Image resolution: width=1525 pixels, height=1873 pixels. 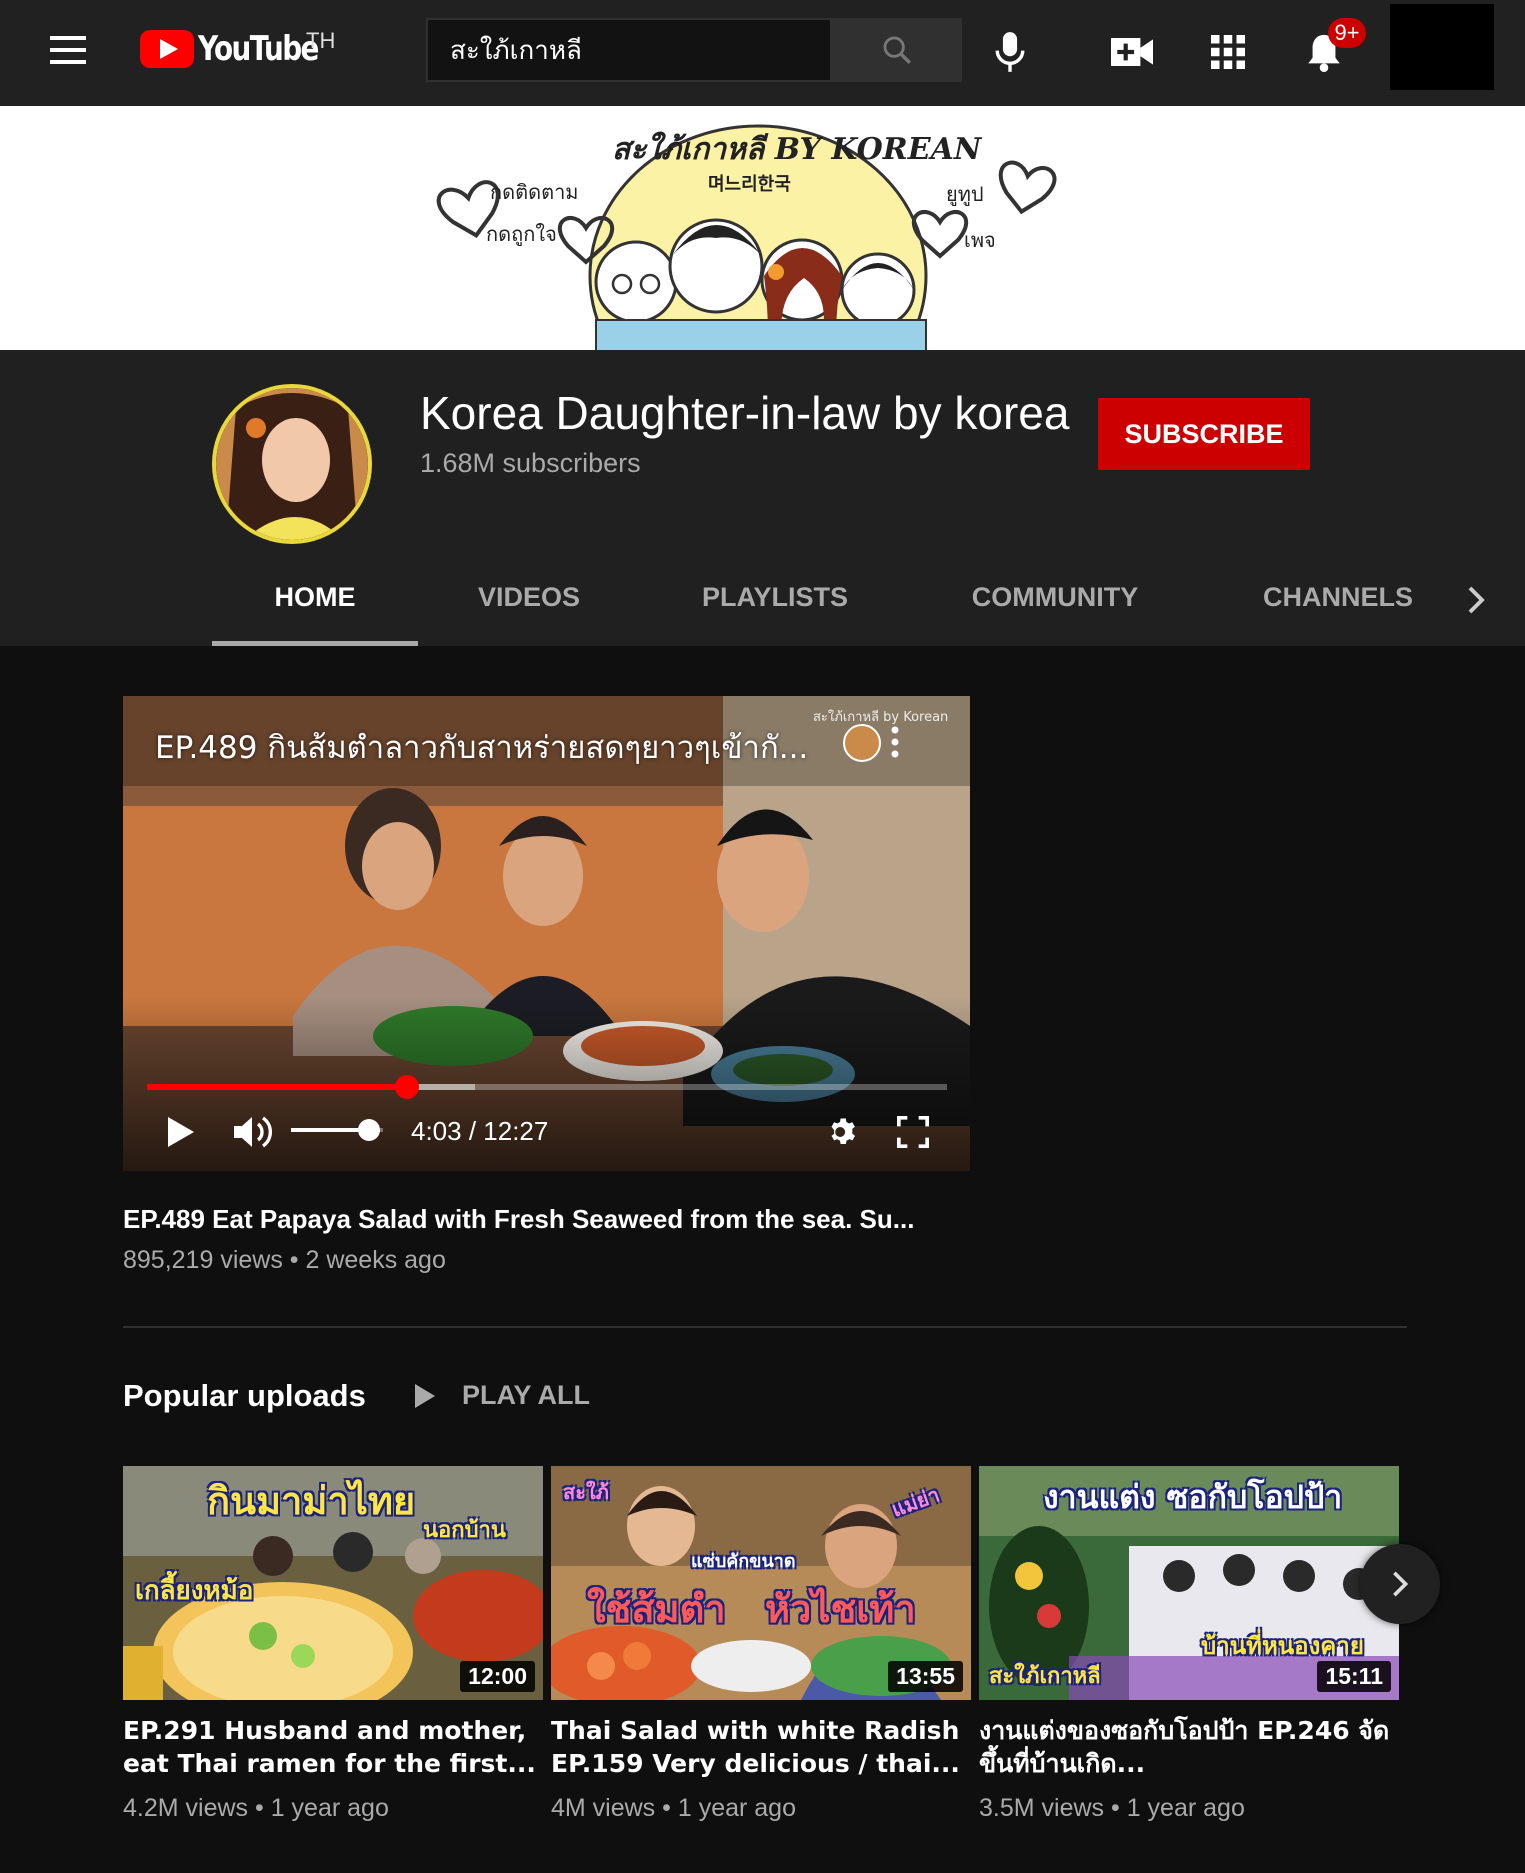 What do you see at coordinates (244, 1396) in the screenshot?
I see `section-title: Popular uploads` at bounding box center [244, 1396].